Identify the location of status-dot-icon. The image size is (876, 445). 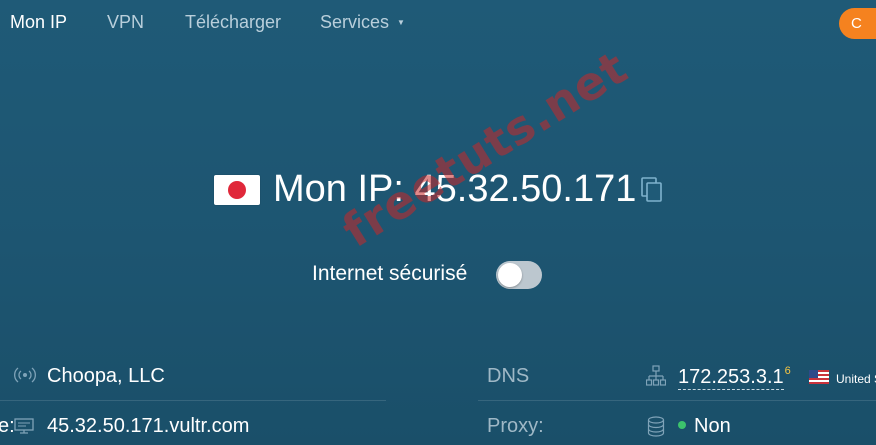
(682, 425).